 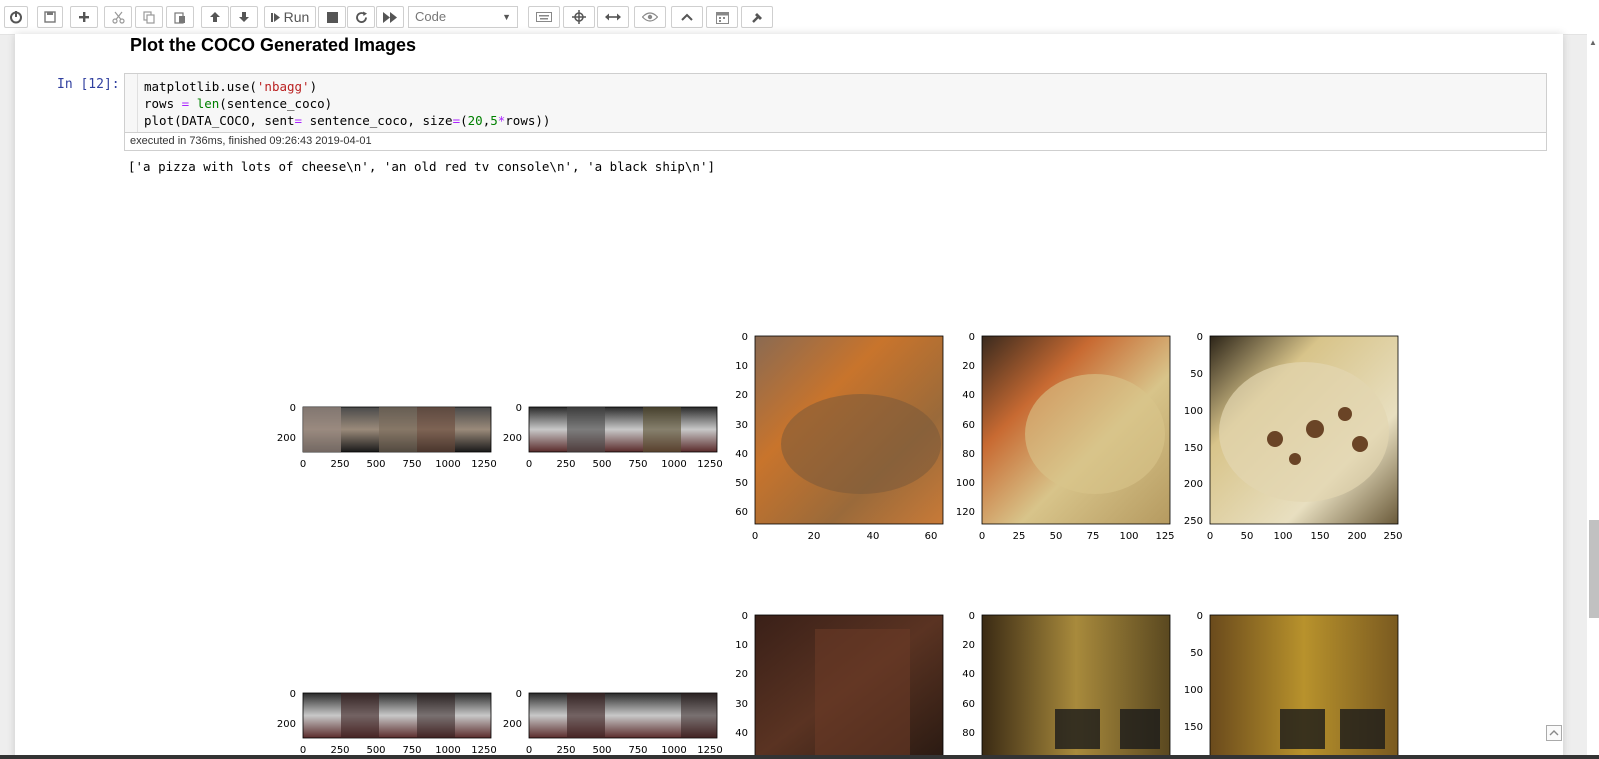 I want to click on row1-image128-ytick: 20, so click(x=968, y=366).